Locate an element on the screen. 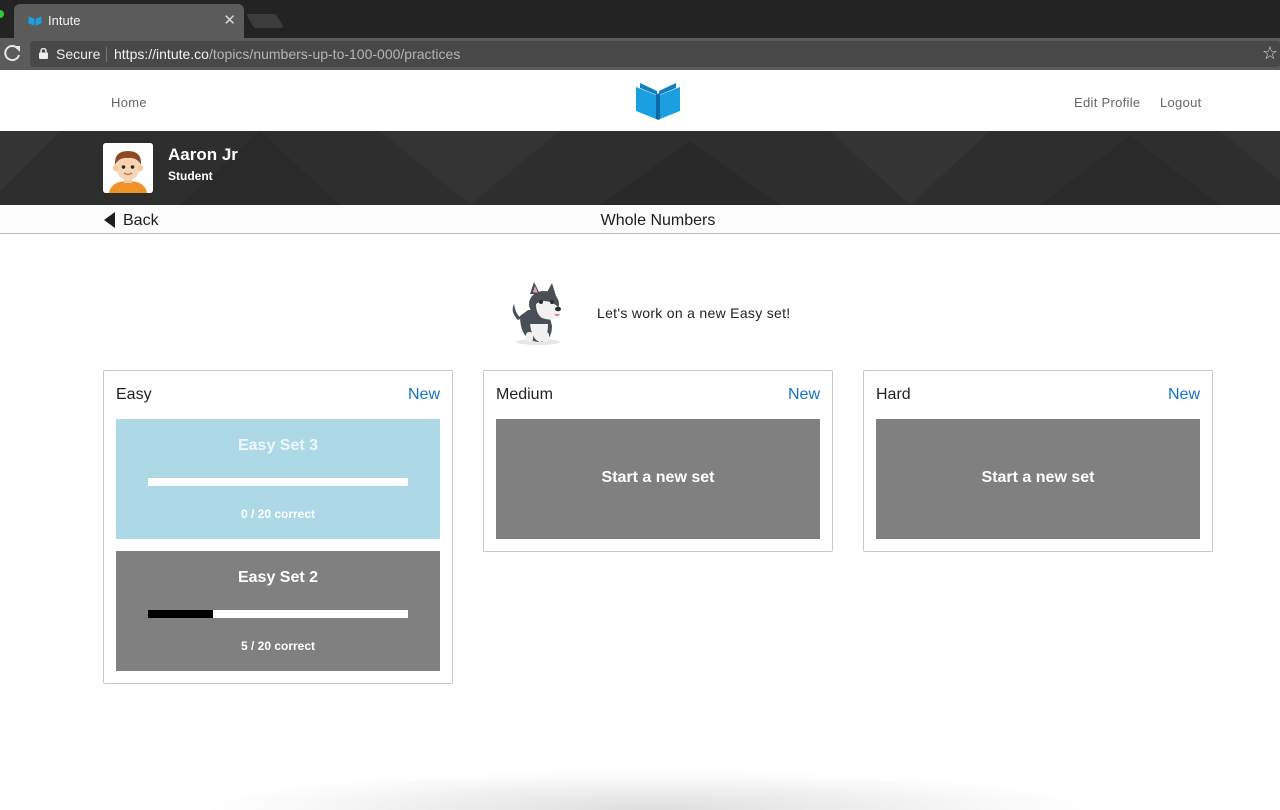 Image resolution: width=1280 pixels, height=810 pixels. set-progress-text: 5 / 20 correct is located at coordinates (278, 646).